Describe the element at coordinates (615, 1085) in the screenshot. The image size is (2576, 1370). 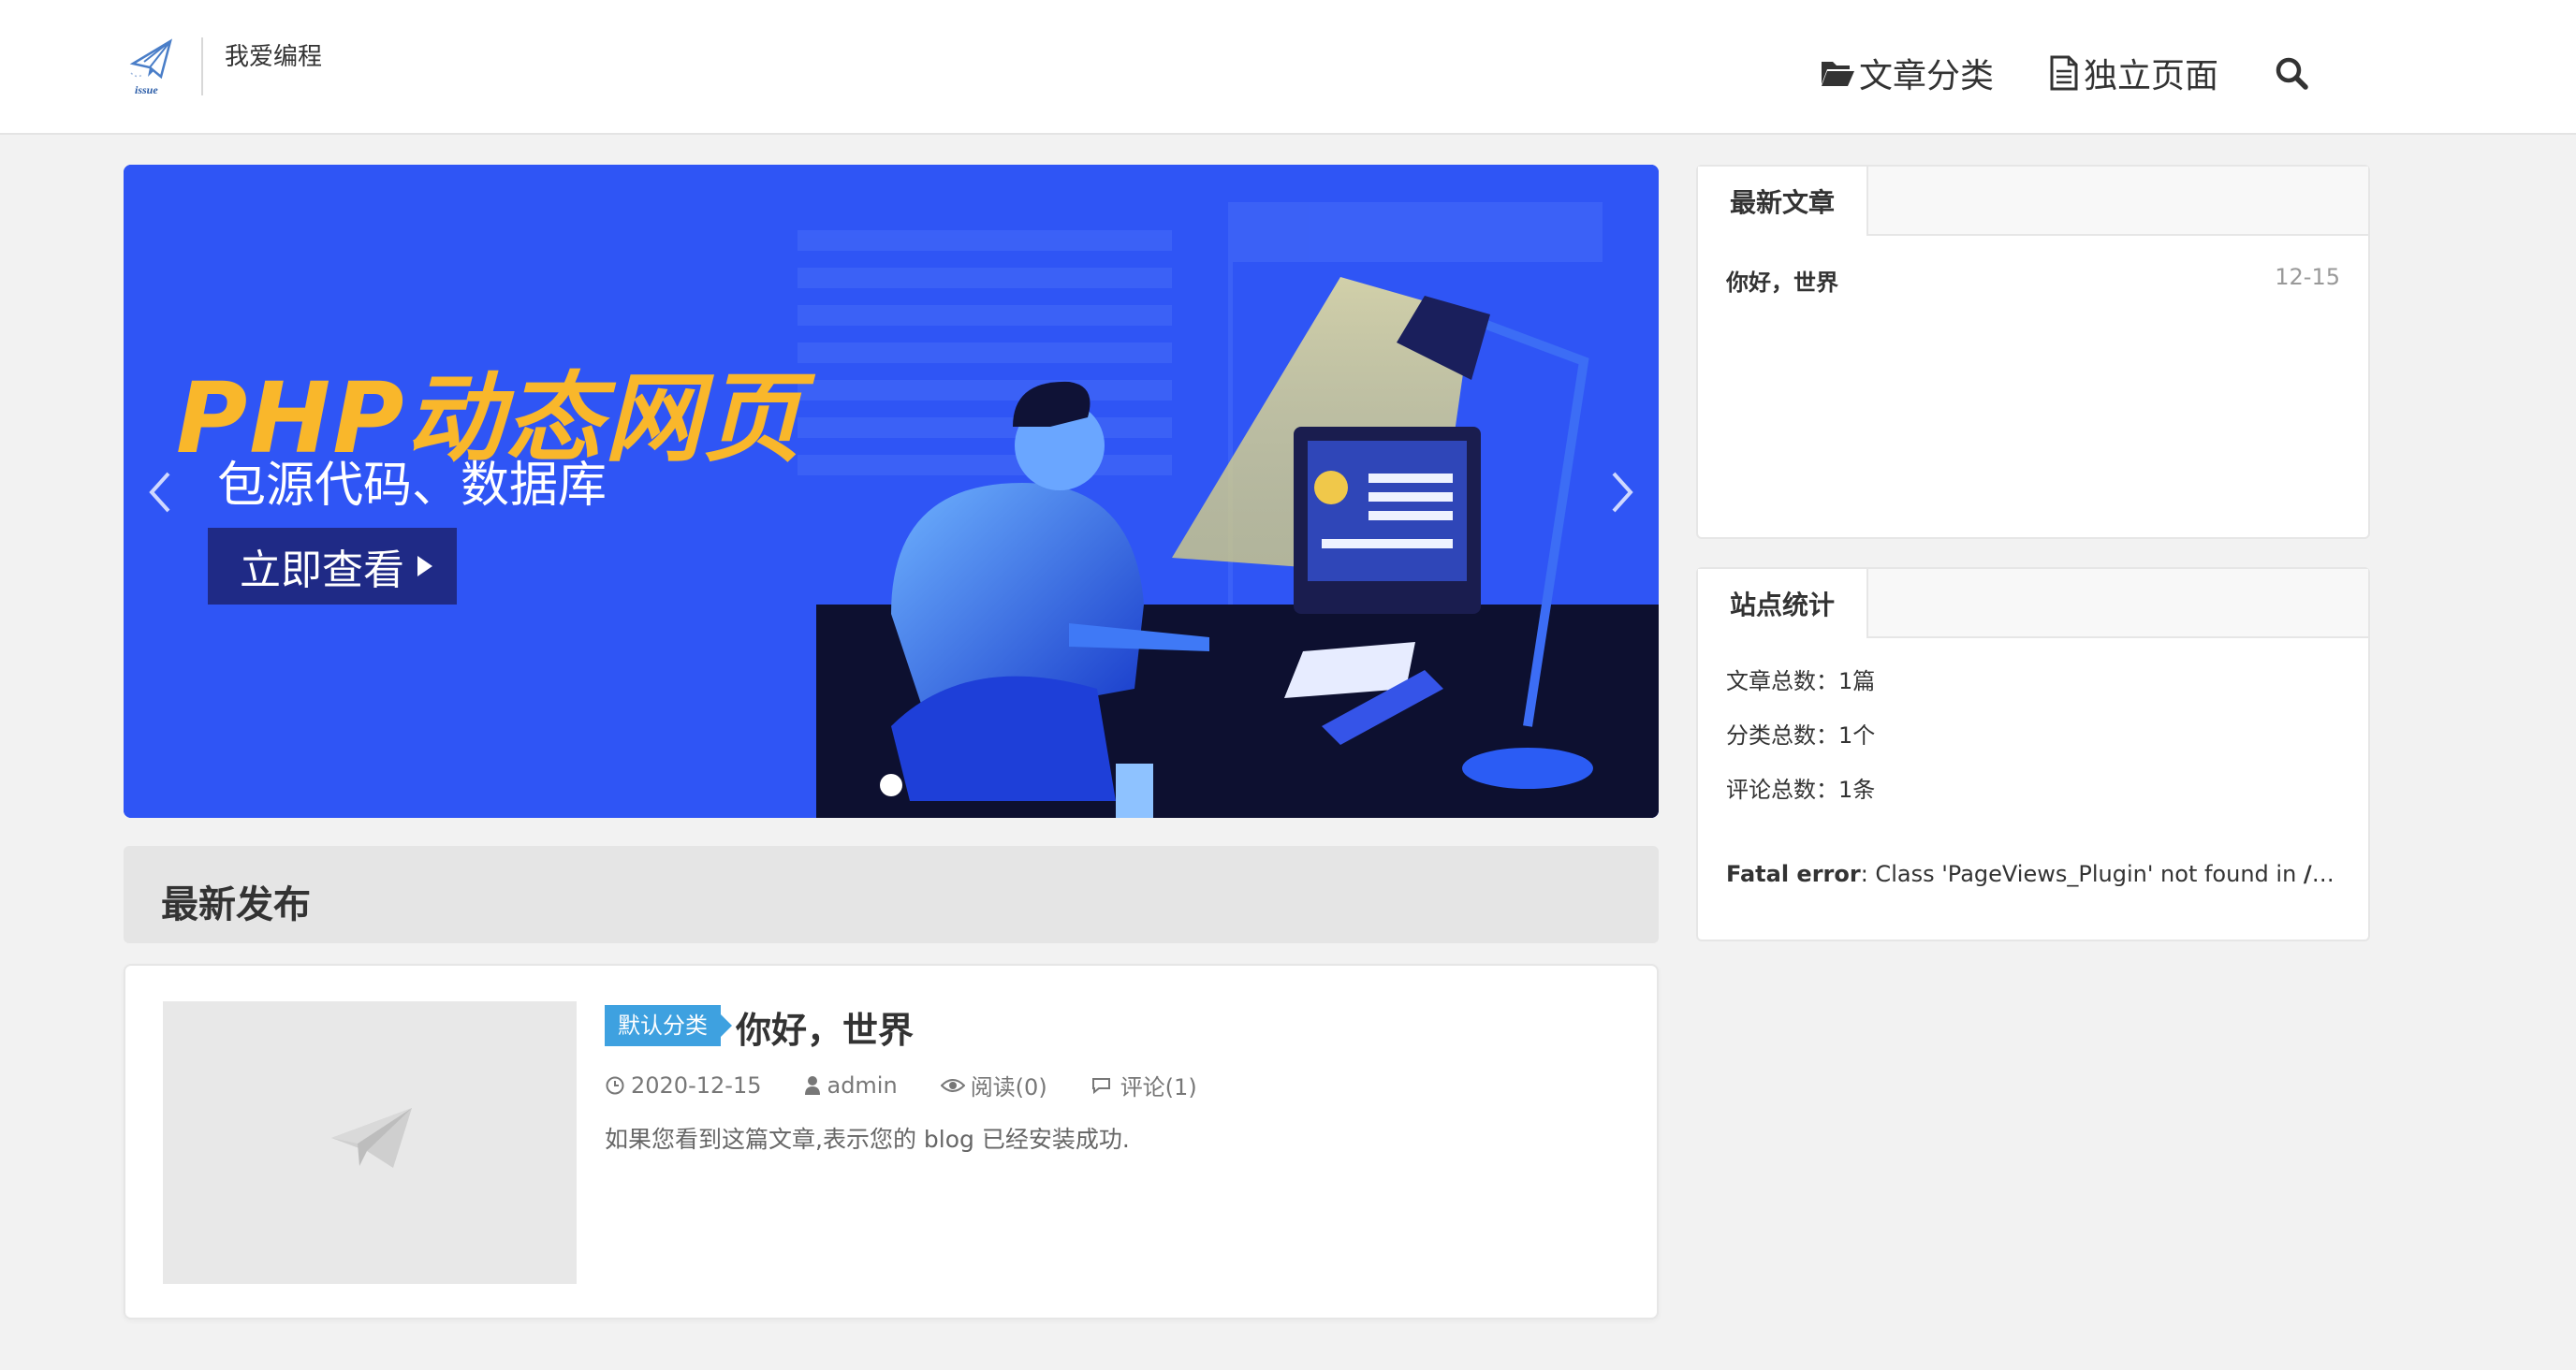
I see `clock-icon` at that location.